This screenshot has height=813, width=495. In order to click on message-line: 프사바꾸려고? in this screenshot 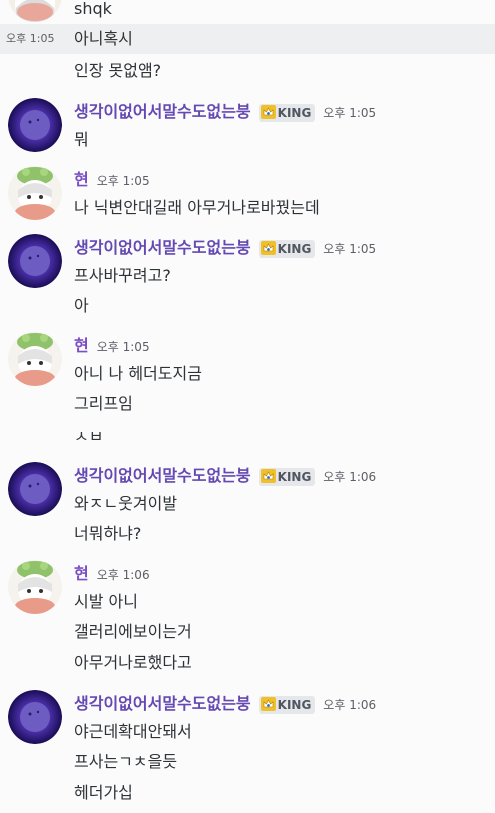, I will do `click(247, 276)`.